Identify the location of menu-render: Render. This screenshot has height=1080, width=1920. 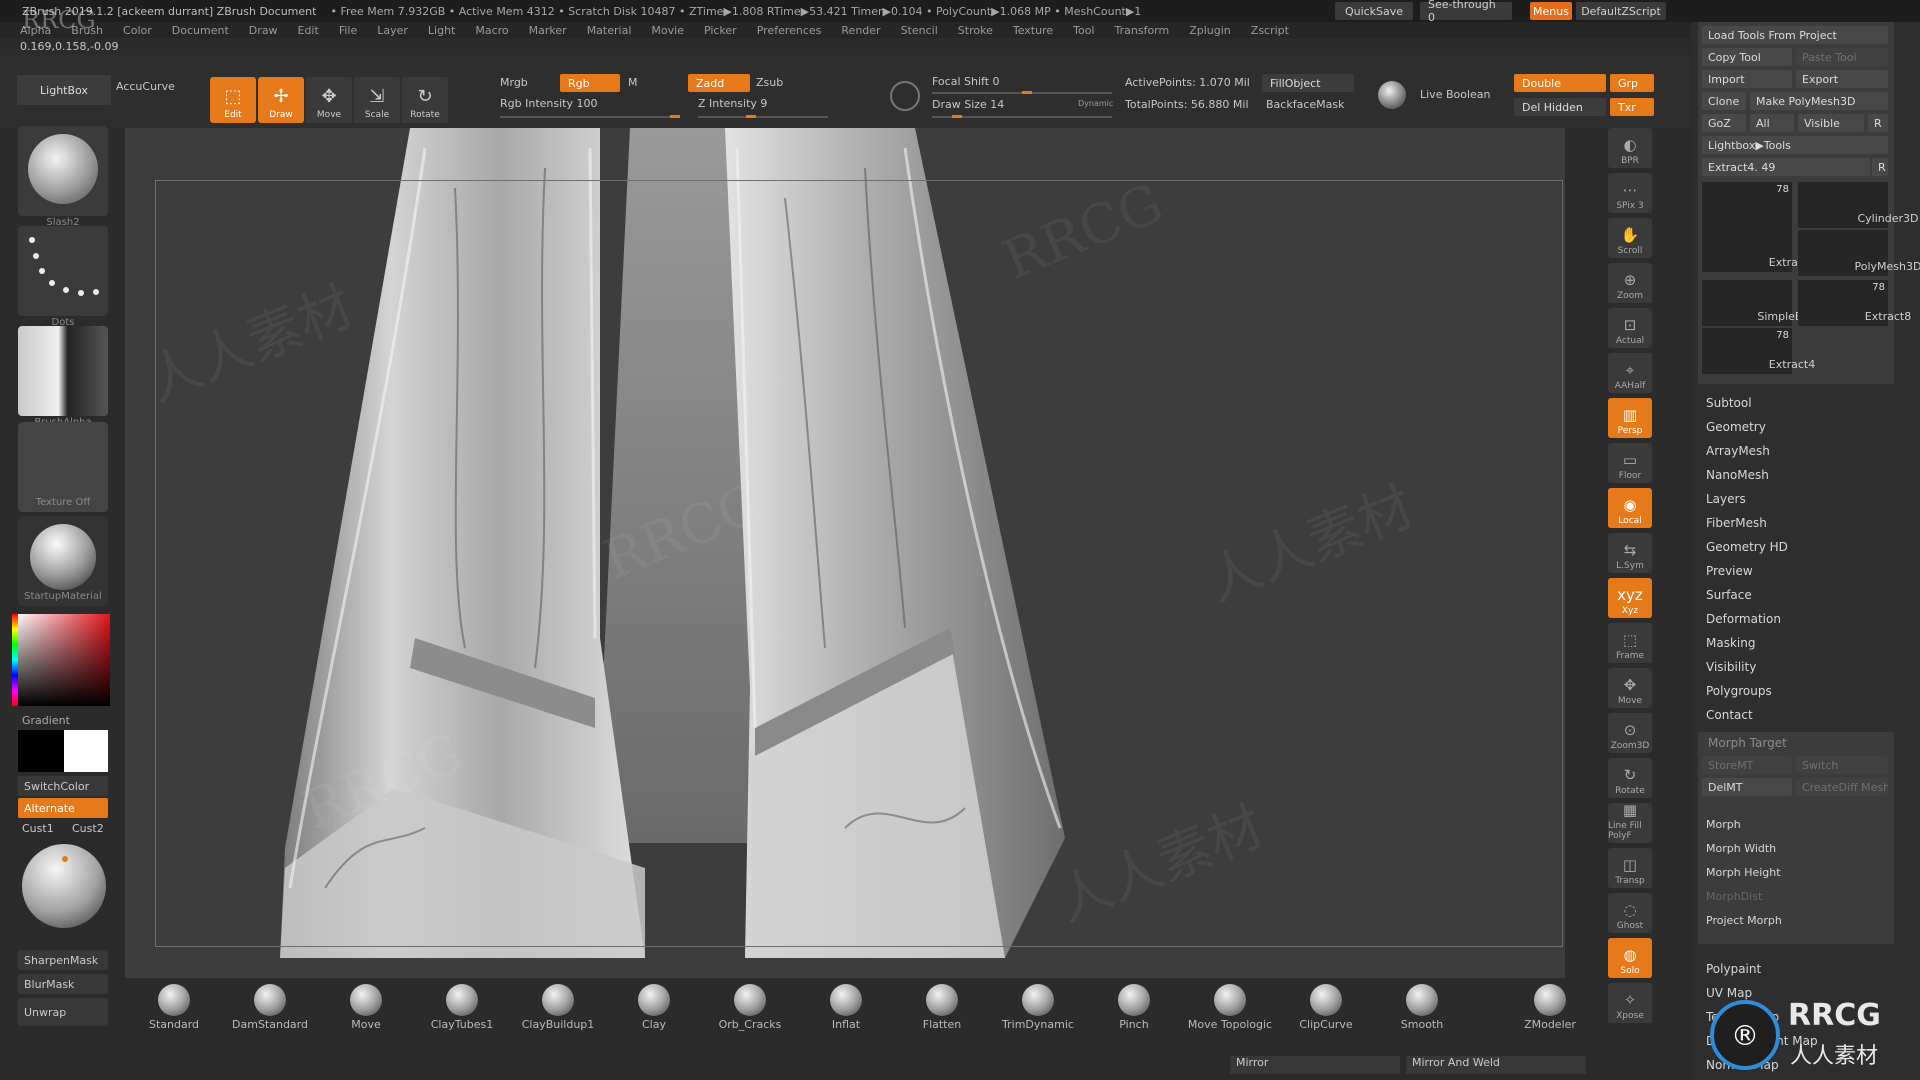
(860, 30).